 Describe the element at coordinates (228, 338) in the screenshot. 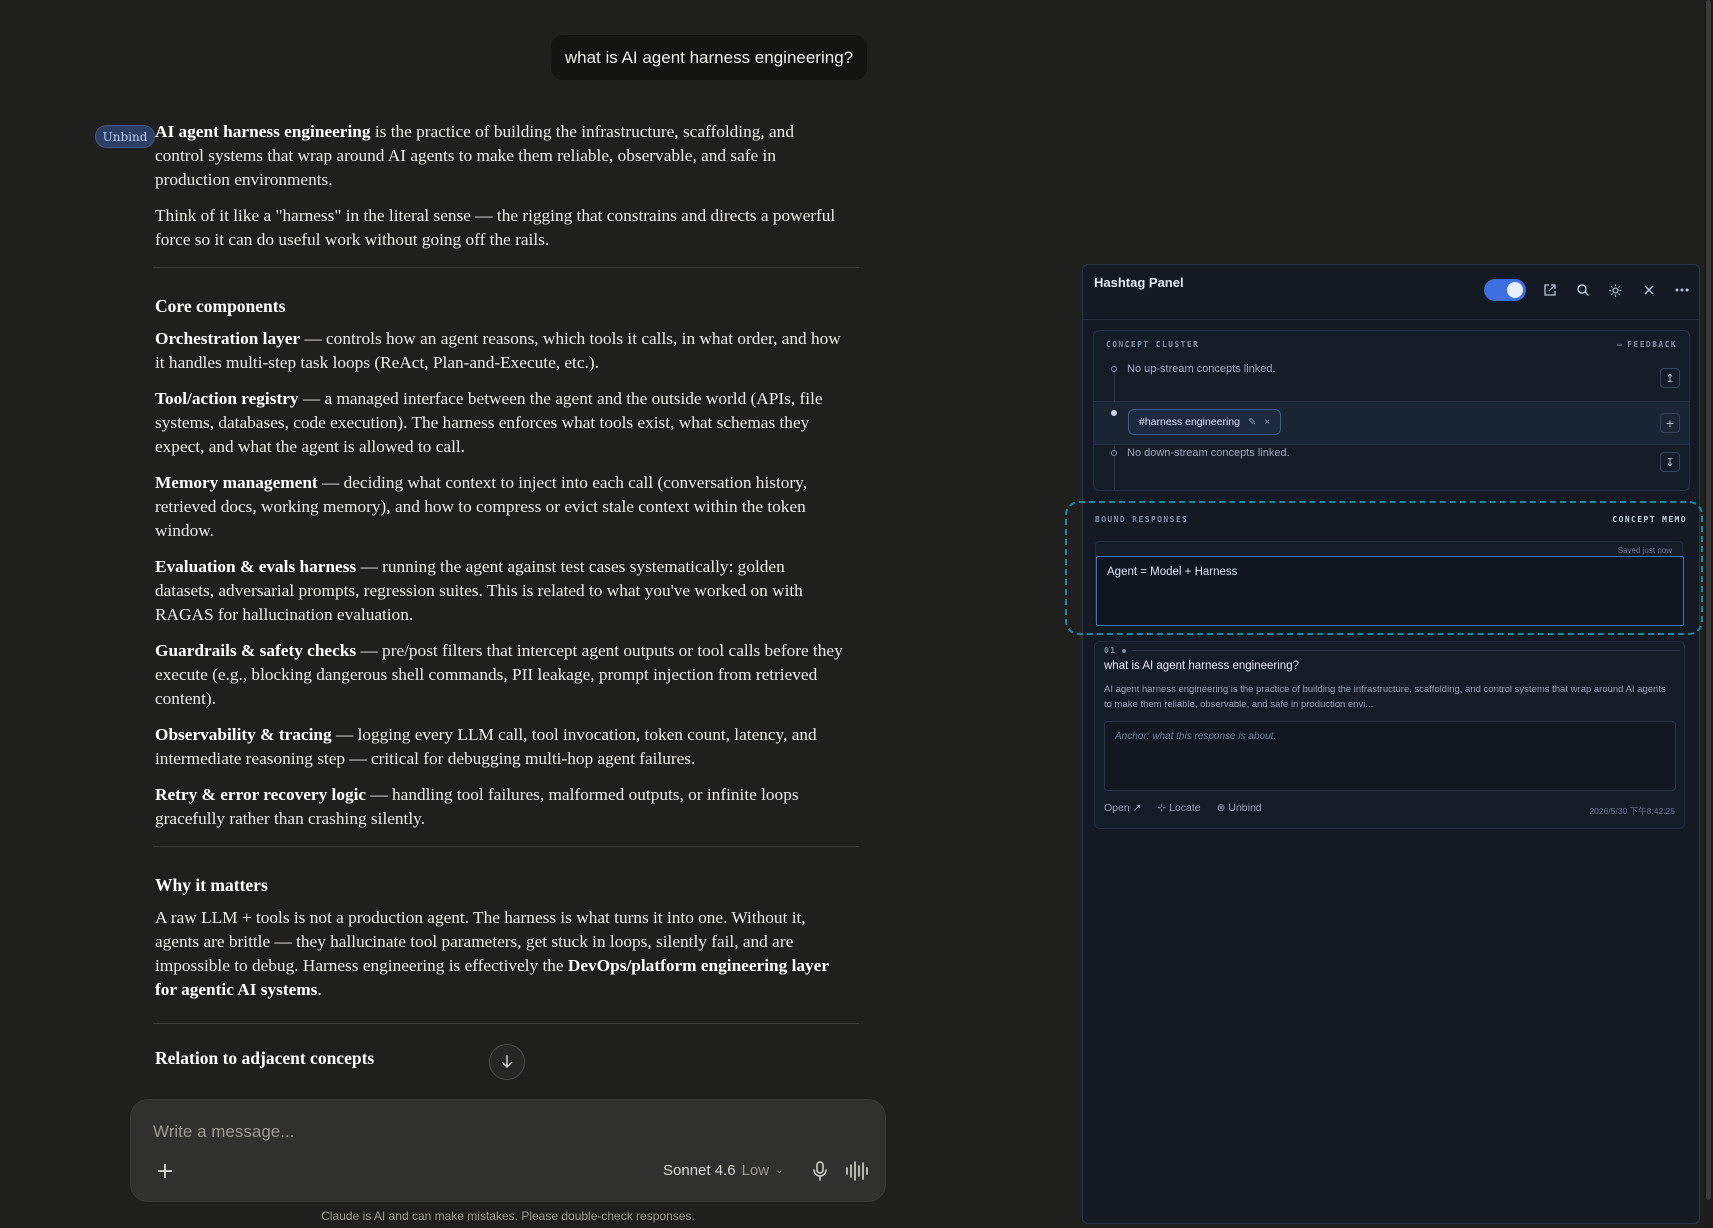

I see `component-term: Orchestration layer` at that location.